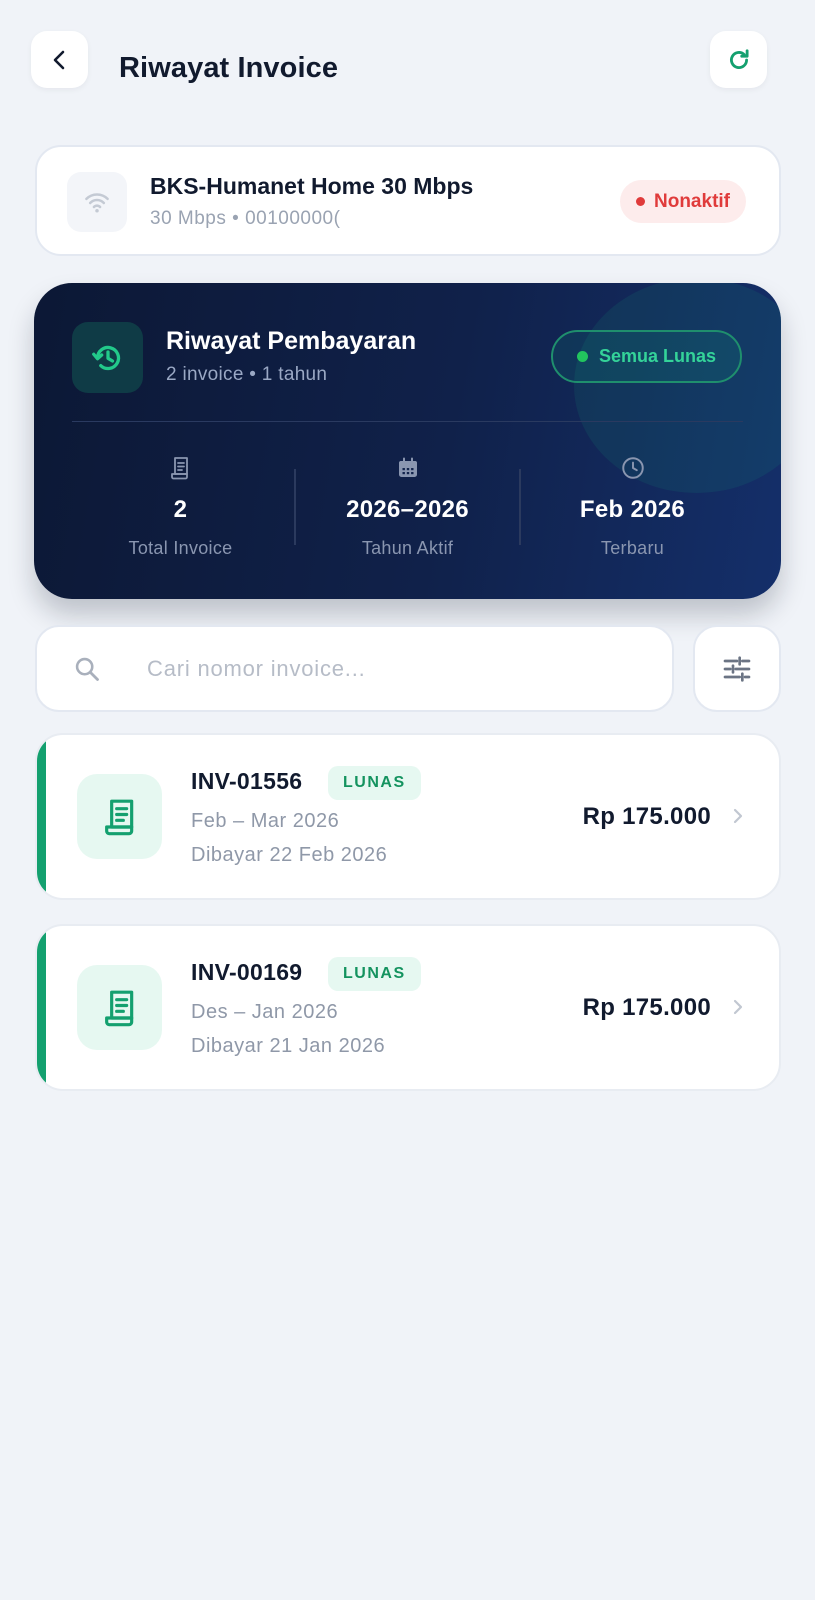 The height and width of the screenshot is (1600, 815). I want to click on invoice-period: Des – Jan 2026, so click(265, 1012).